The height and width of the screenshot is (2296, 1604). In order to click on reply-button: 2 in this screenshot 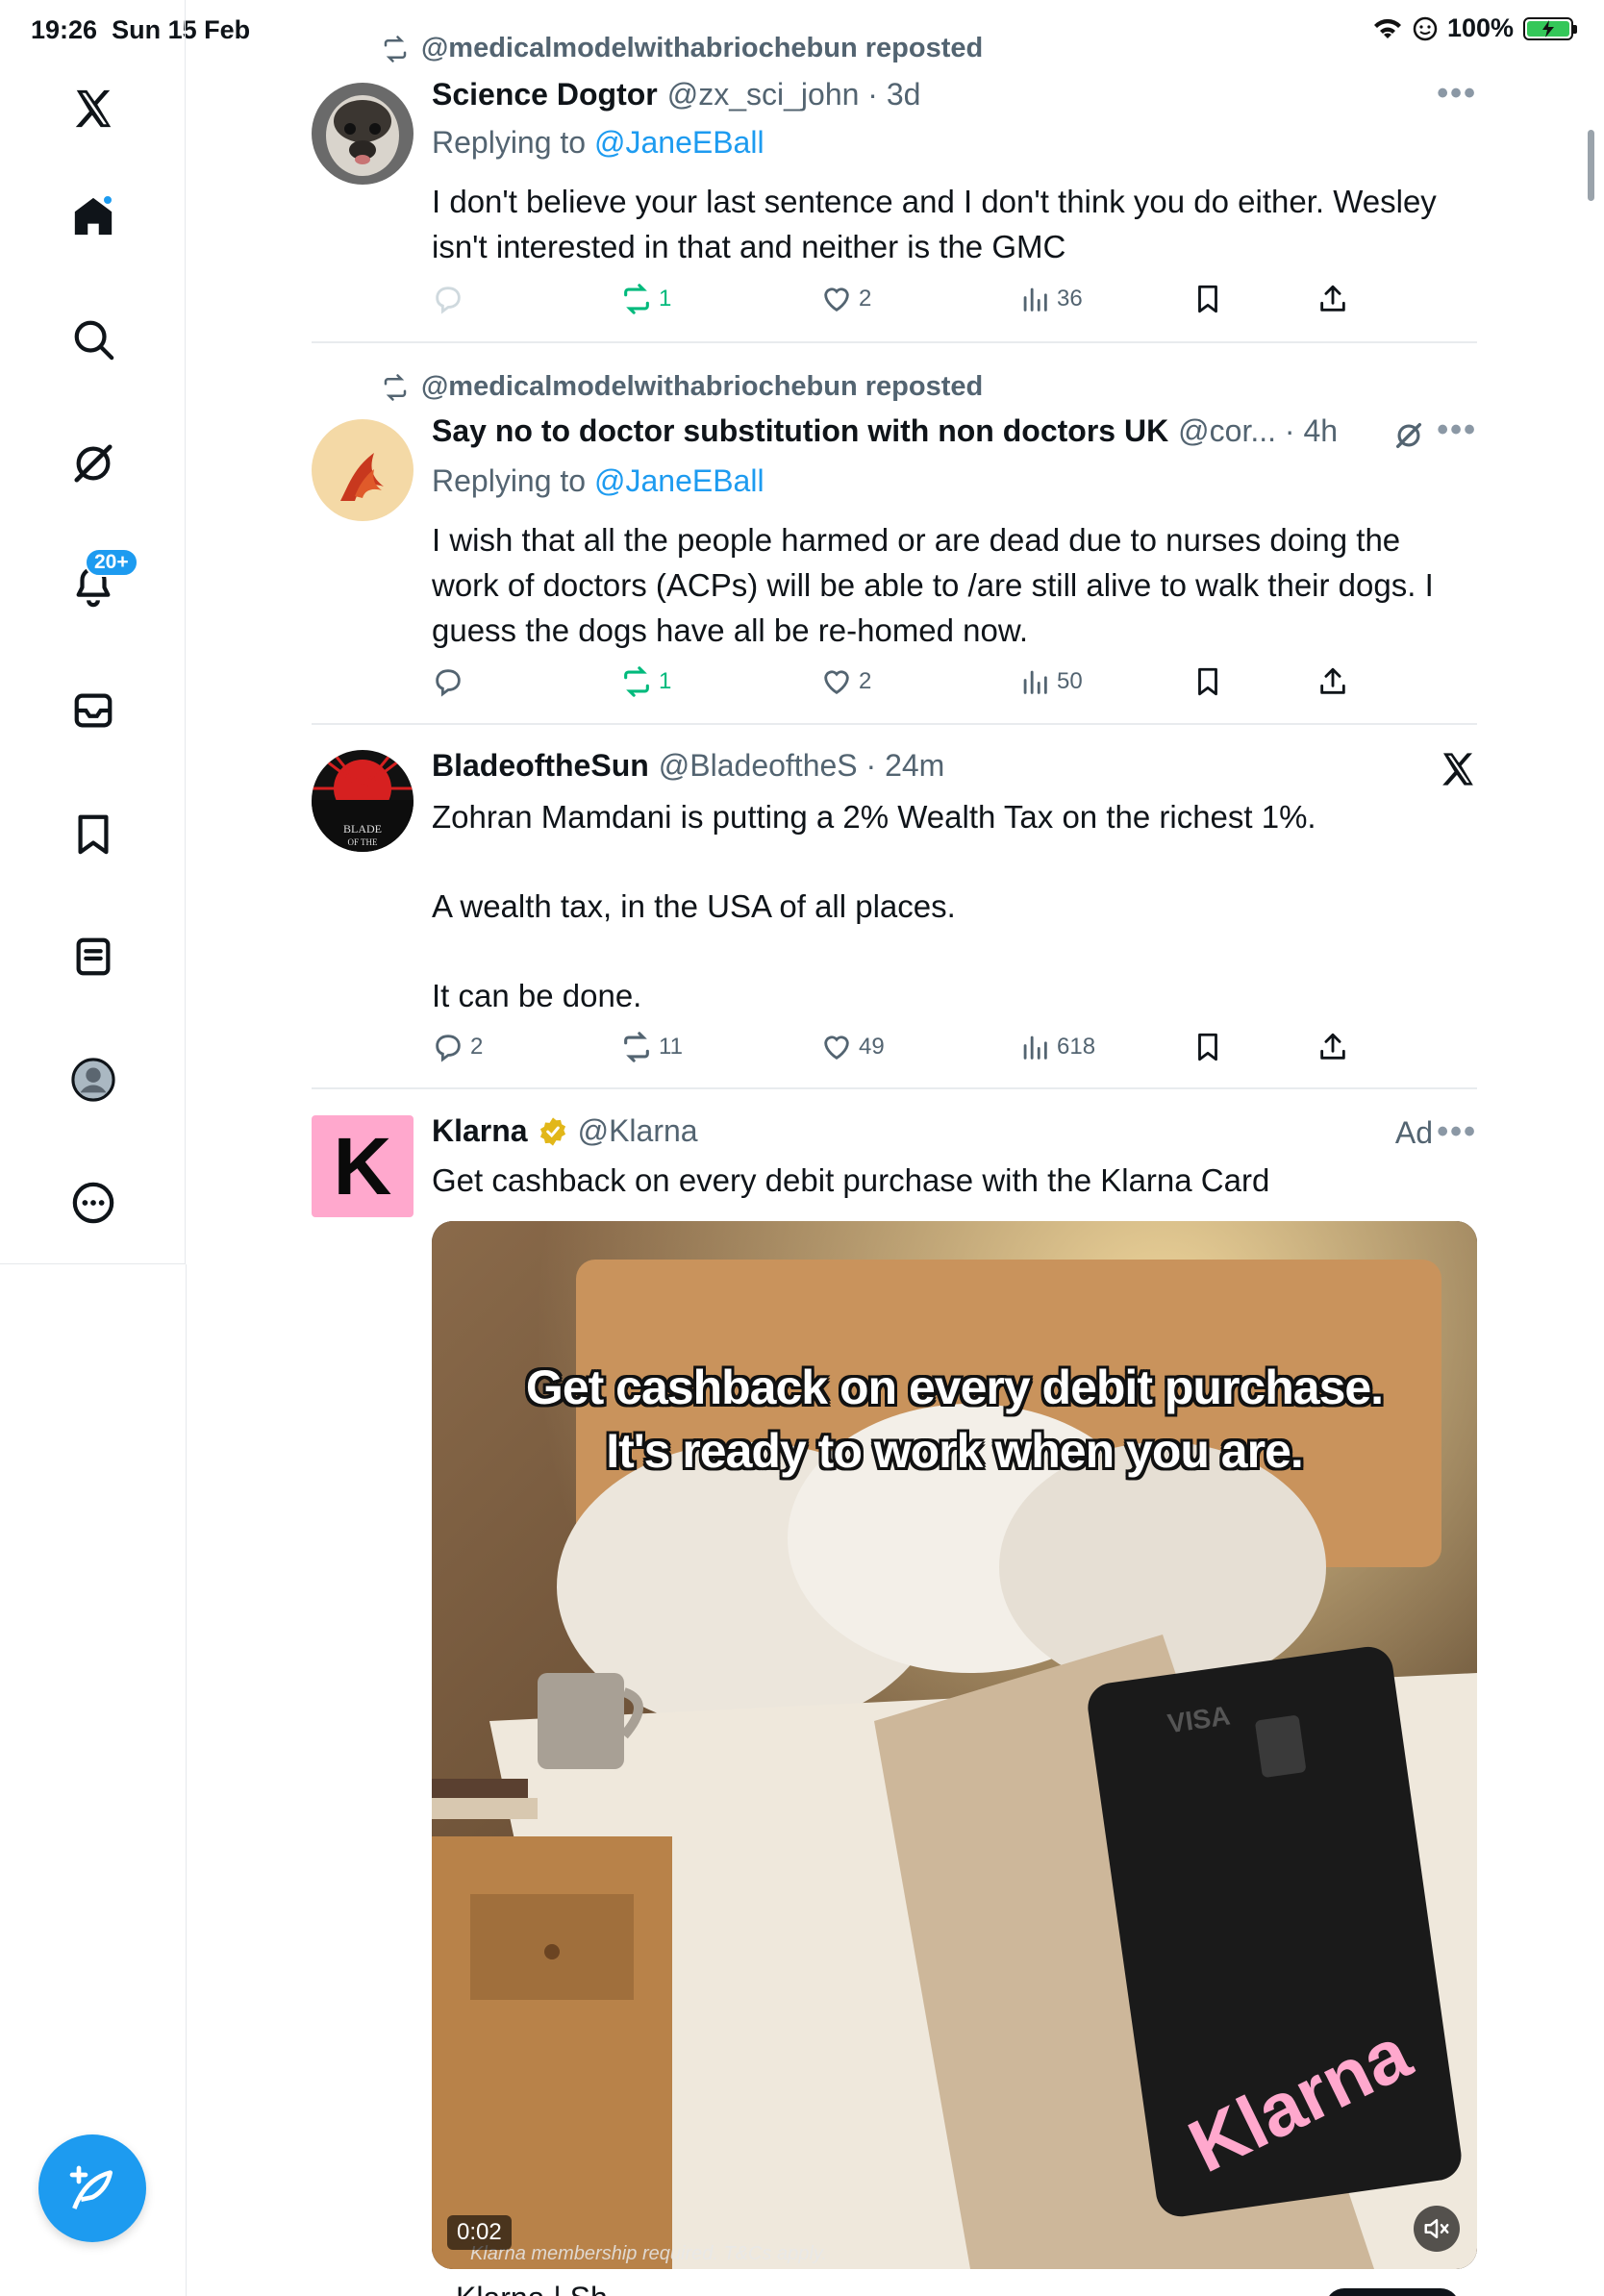, I will do `click(457, 1047)`.